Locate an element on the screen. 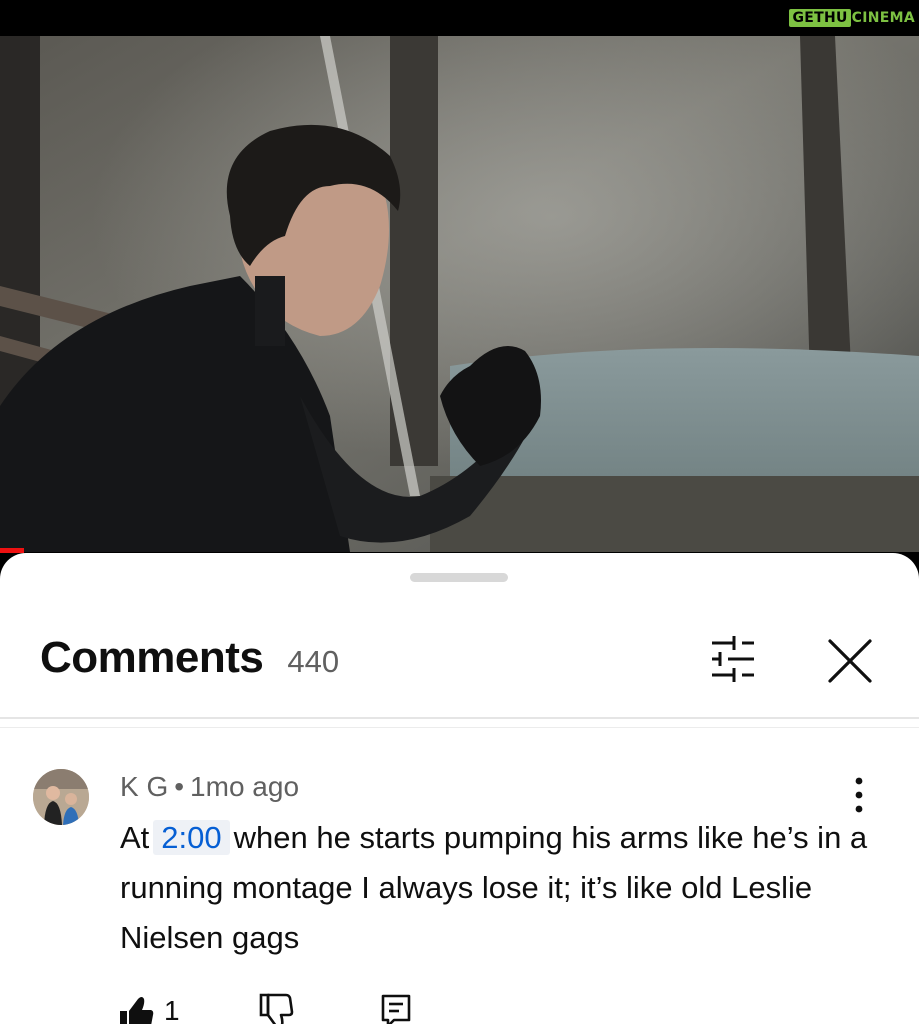 The height and width of the screenshot is (1024, 919). watermark-text: CINEMA is located at coordinates (883, 18).